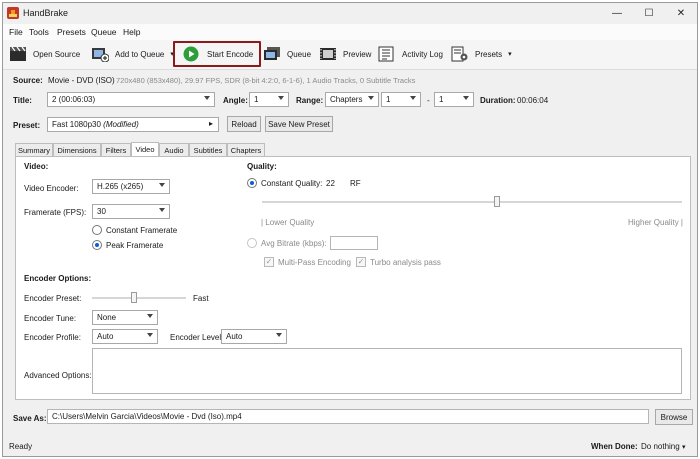 The width and height of the screenshot is (700, 459). I want to click on duration-label: Duration:, so click(498, 100).